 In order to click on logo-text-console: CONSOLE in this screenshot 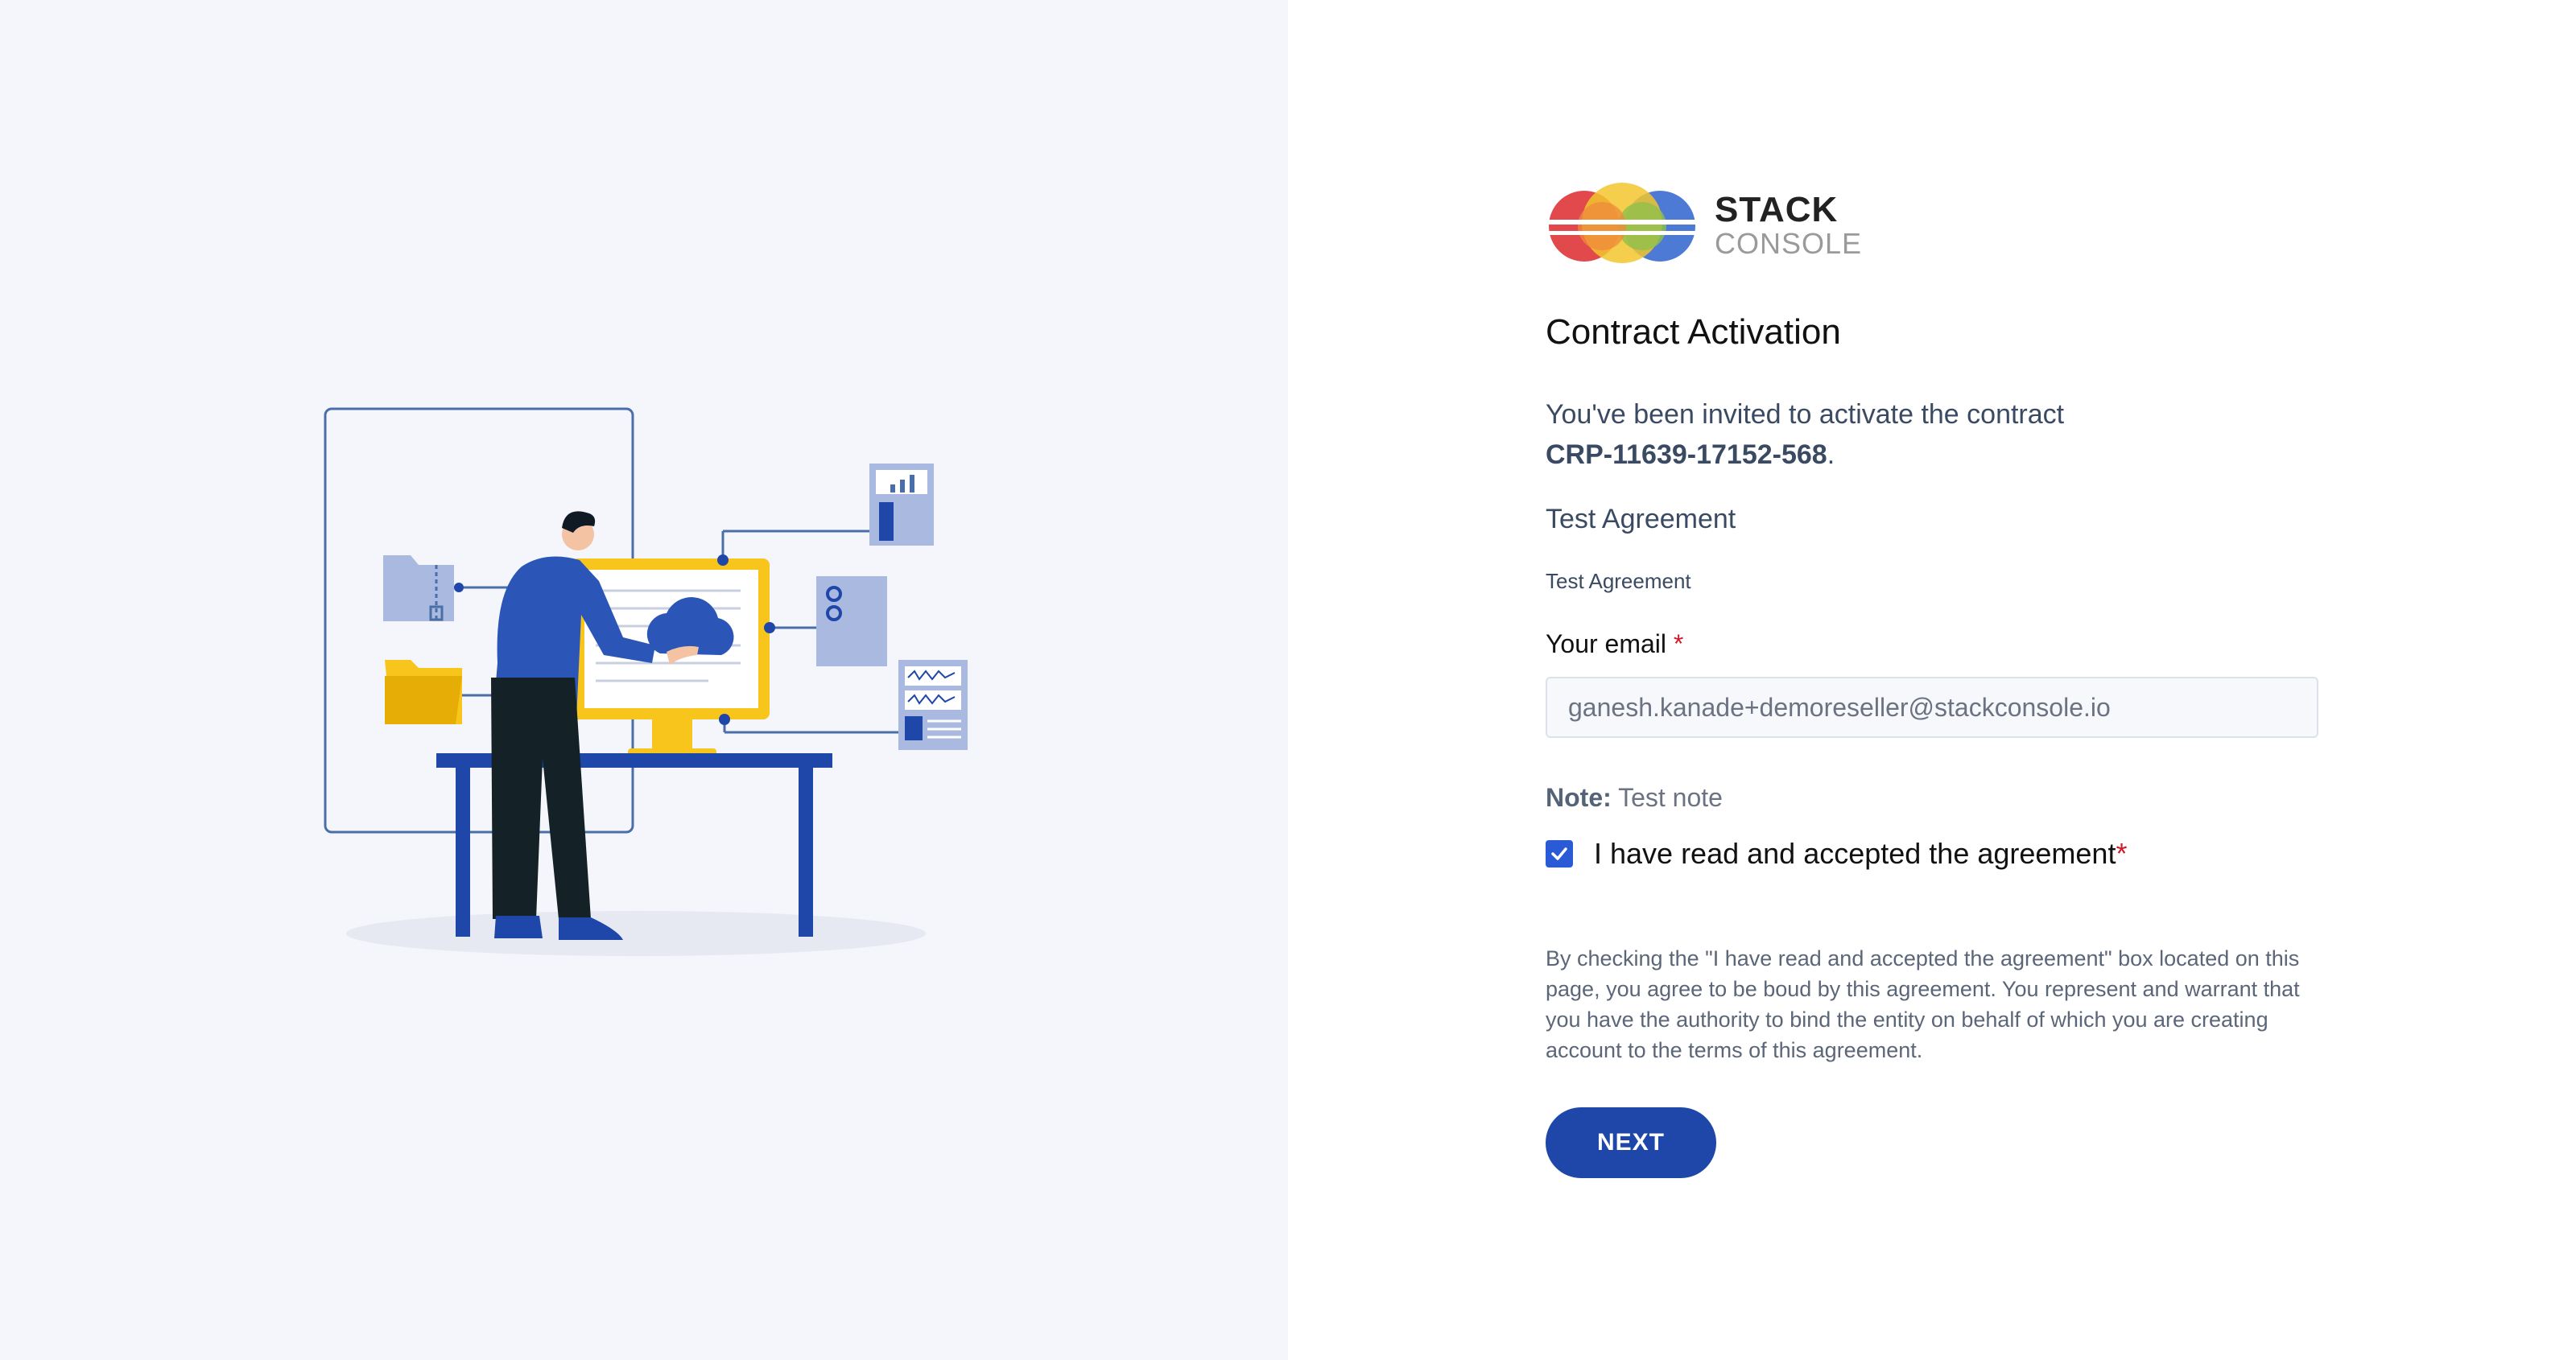, I will do `click(1789, 243)`.